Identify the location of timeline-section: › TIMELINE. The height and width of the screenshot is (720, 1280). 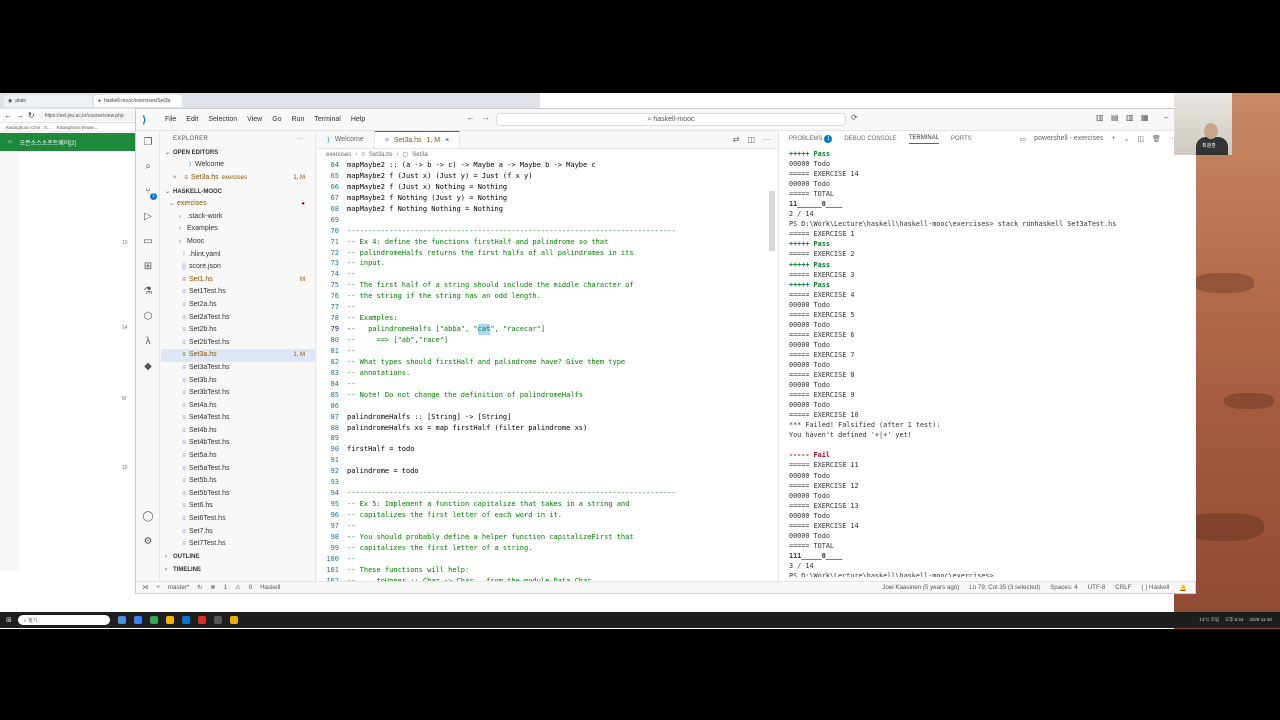
(181, 570).